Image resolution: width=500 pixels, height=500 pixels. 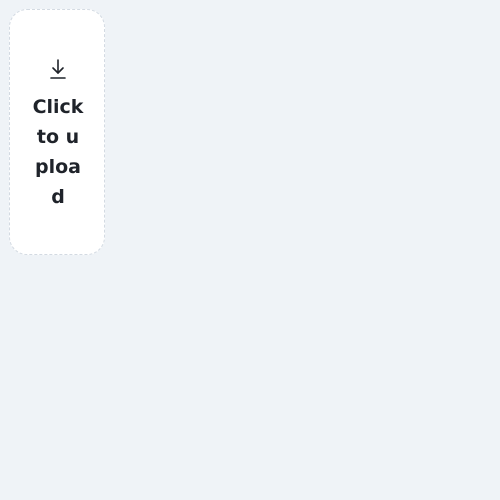 What do you see at coordinates (58, 152) in the screenshot?
I see `upload-label: Click to upload` at bounding box center [58, 152].